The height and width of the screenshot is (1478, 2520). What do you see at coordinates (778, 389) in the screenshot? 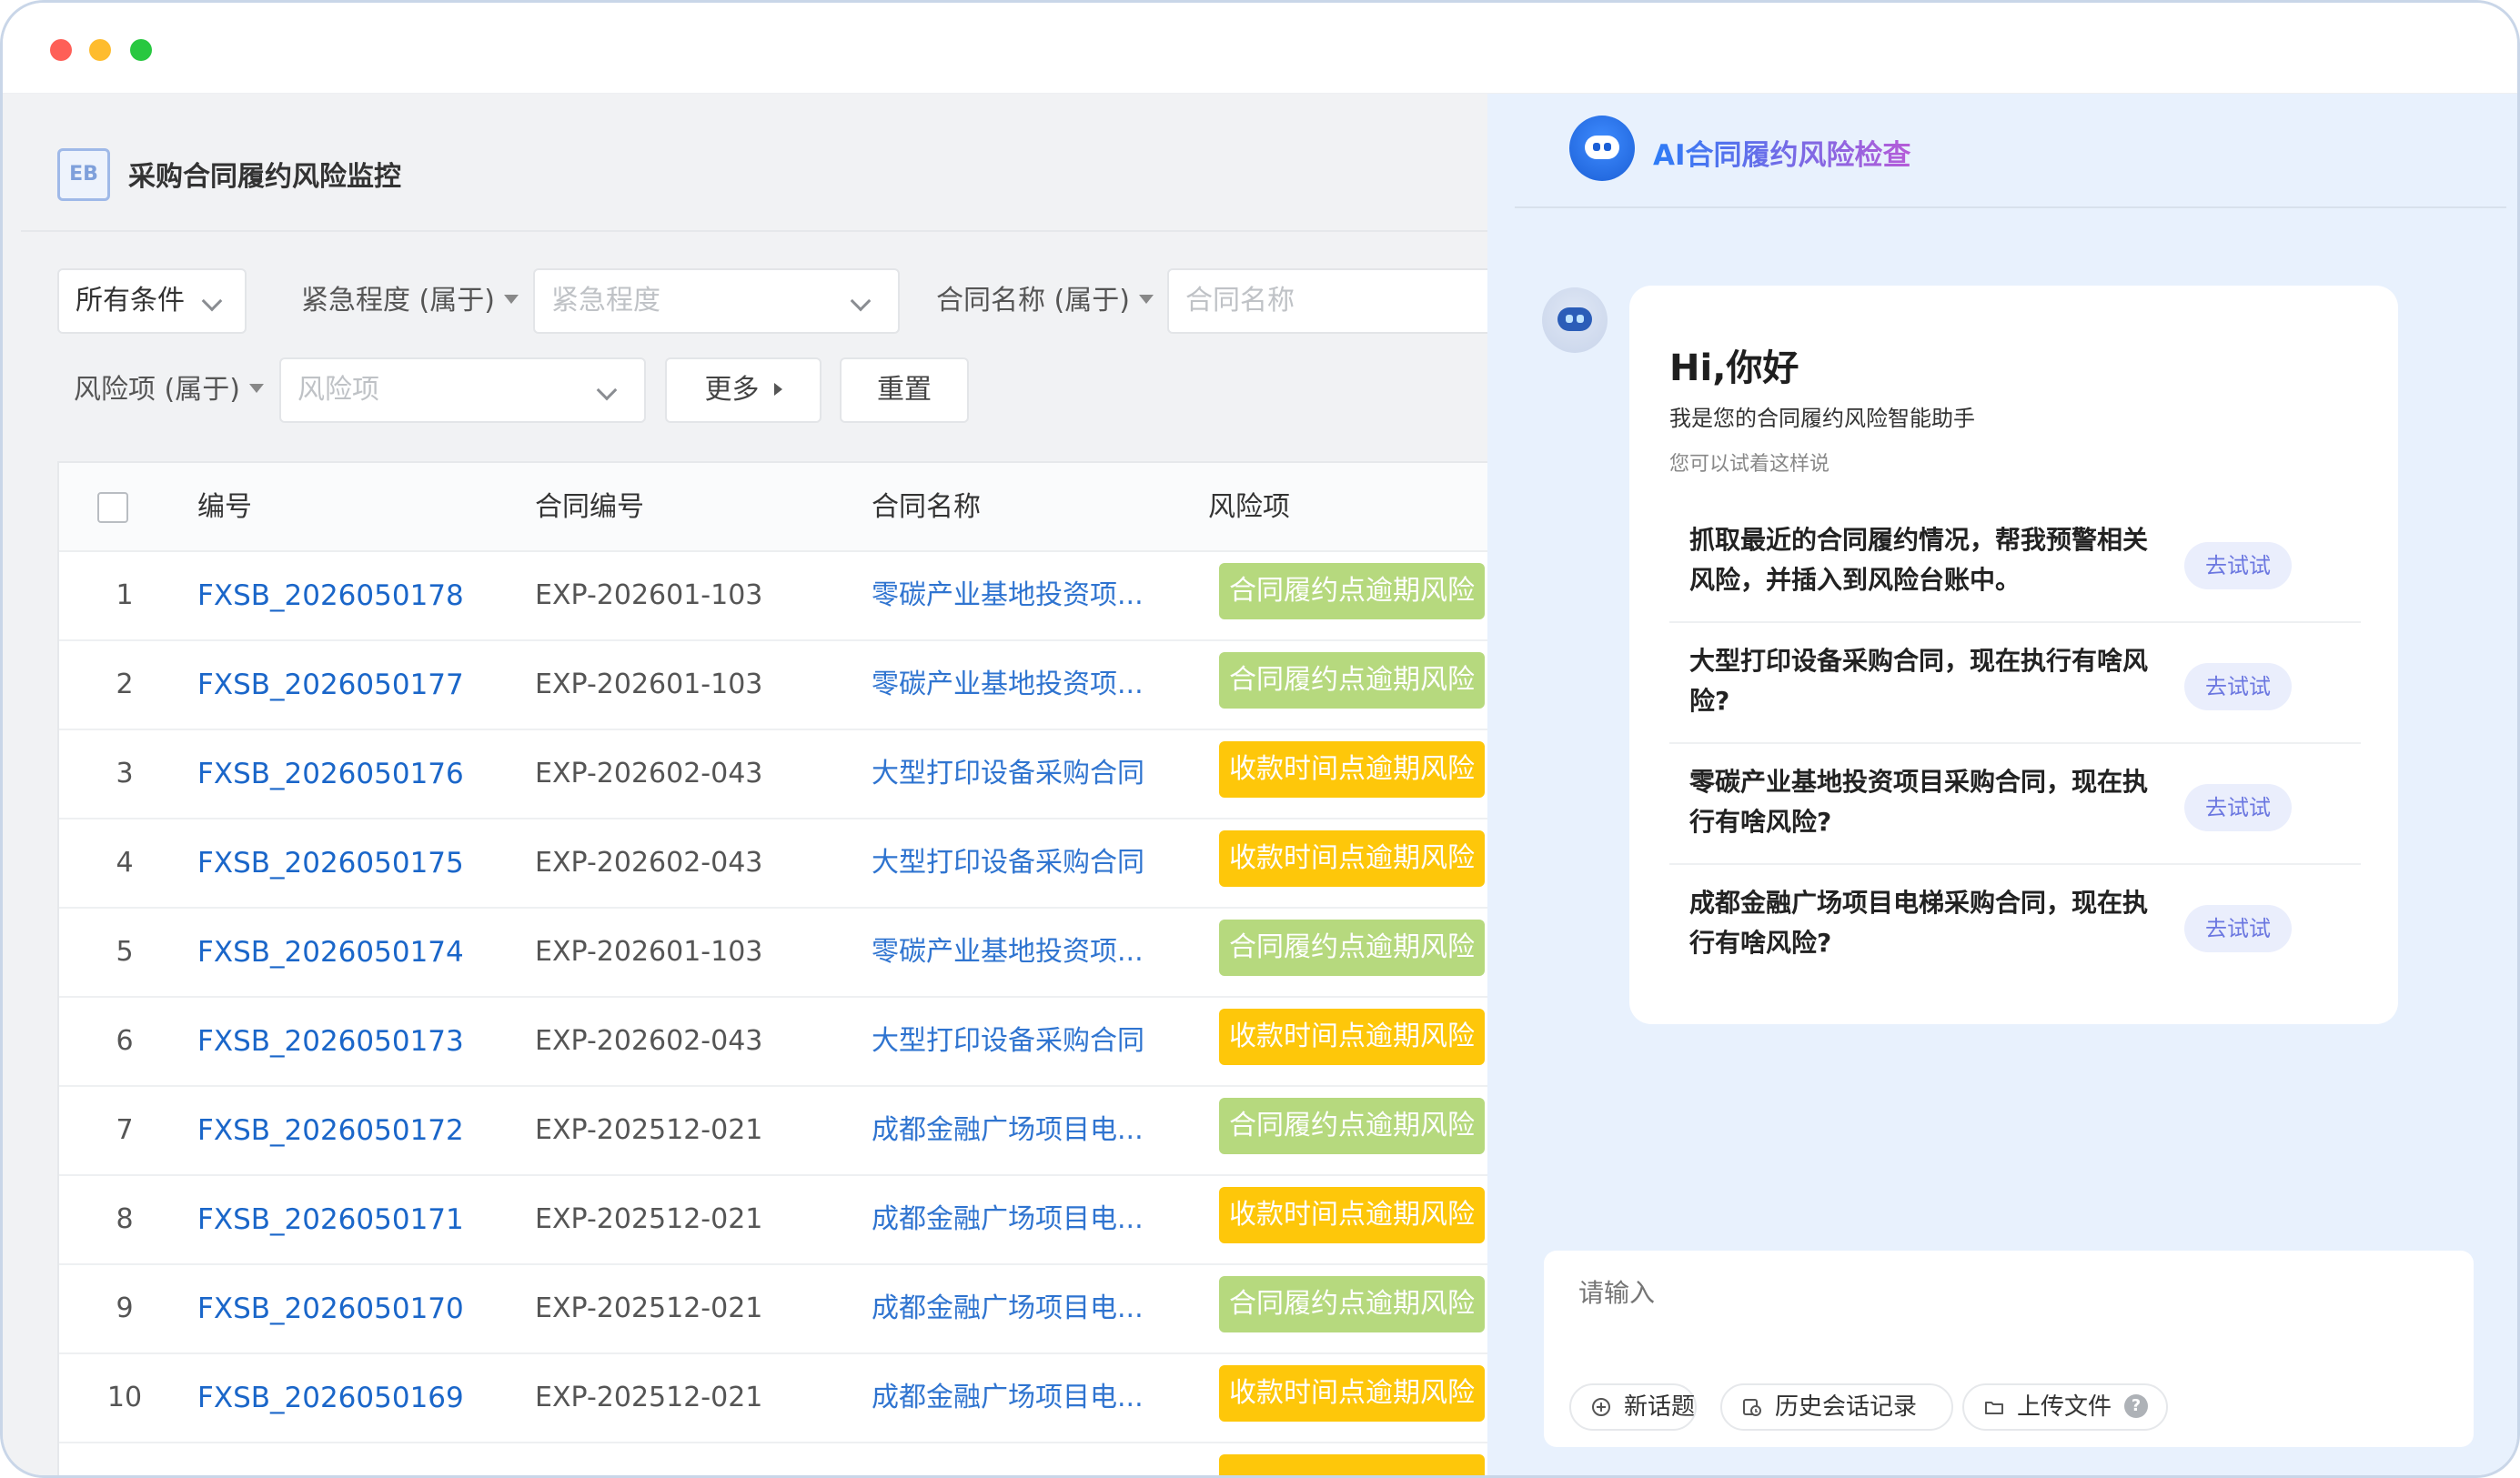
I see `caret-right-icon` at bounding box center [778, 389].